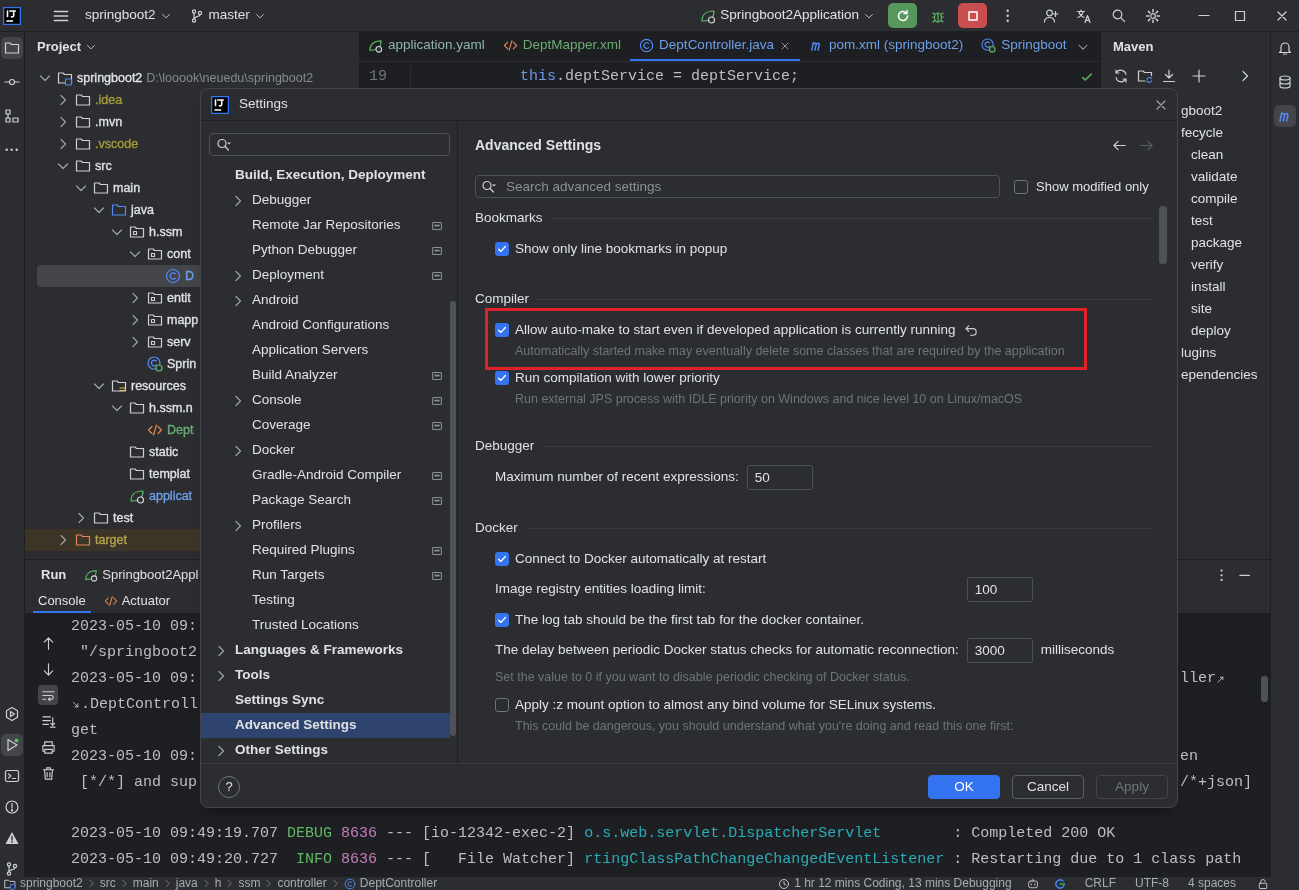  I want to click on item-label: Dept, so click(180, 430).